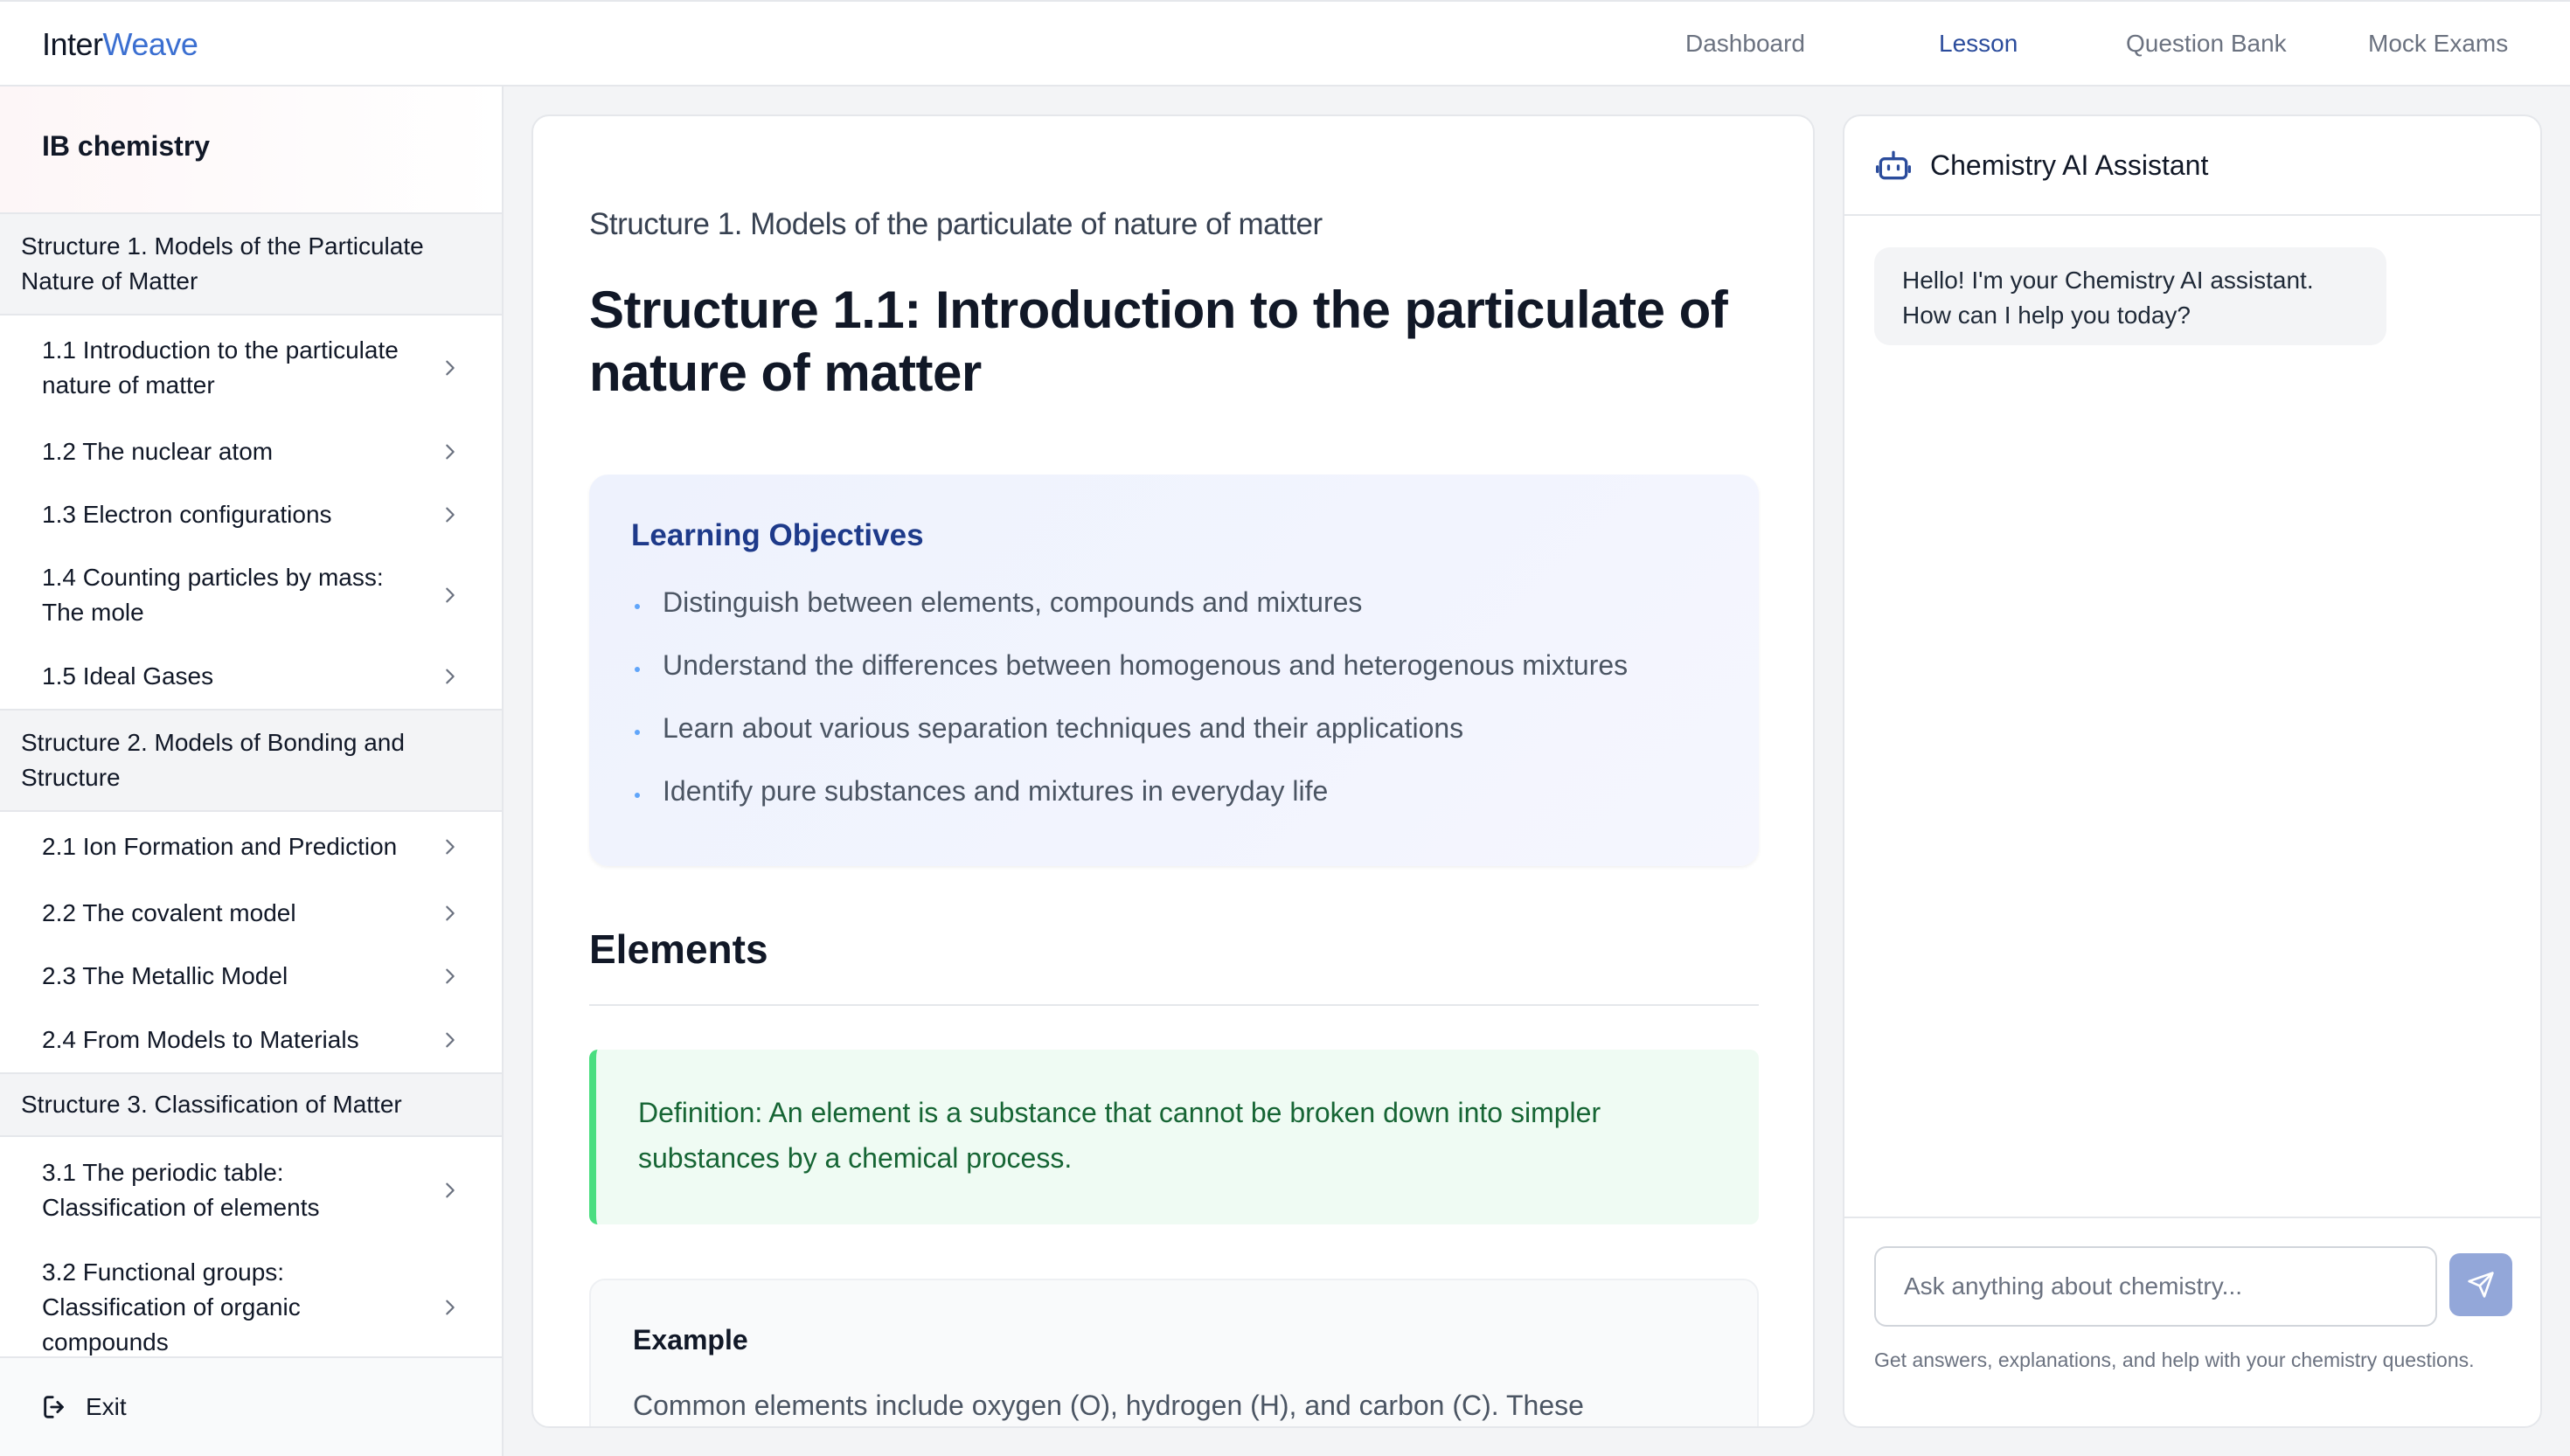 Image resolution: width=2570 pixels, height=1456 pixels. What do you see at coordinates (251, 150) in the screenshot?
I see `course-title: IB chemistry` at bounding box center [251, 150].